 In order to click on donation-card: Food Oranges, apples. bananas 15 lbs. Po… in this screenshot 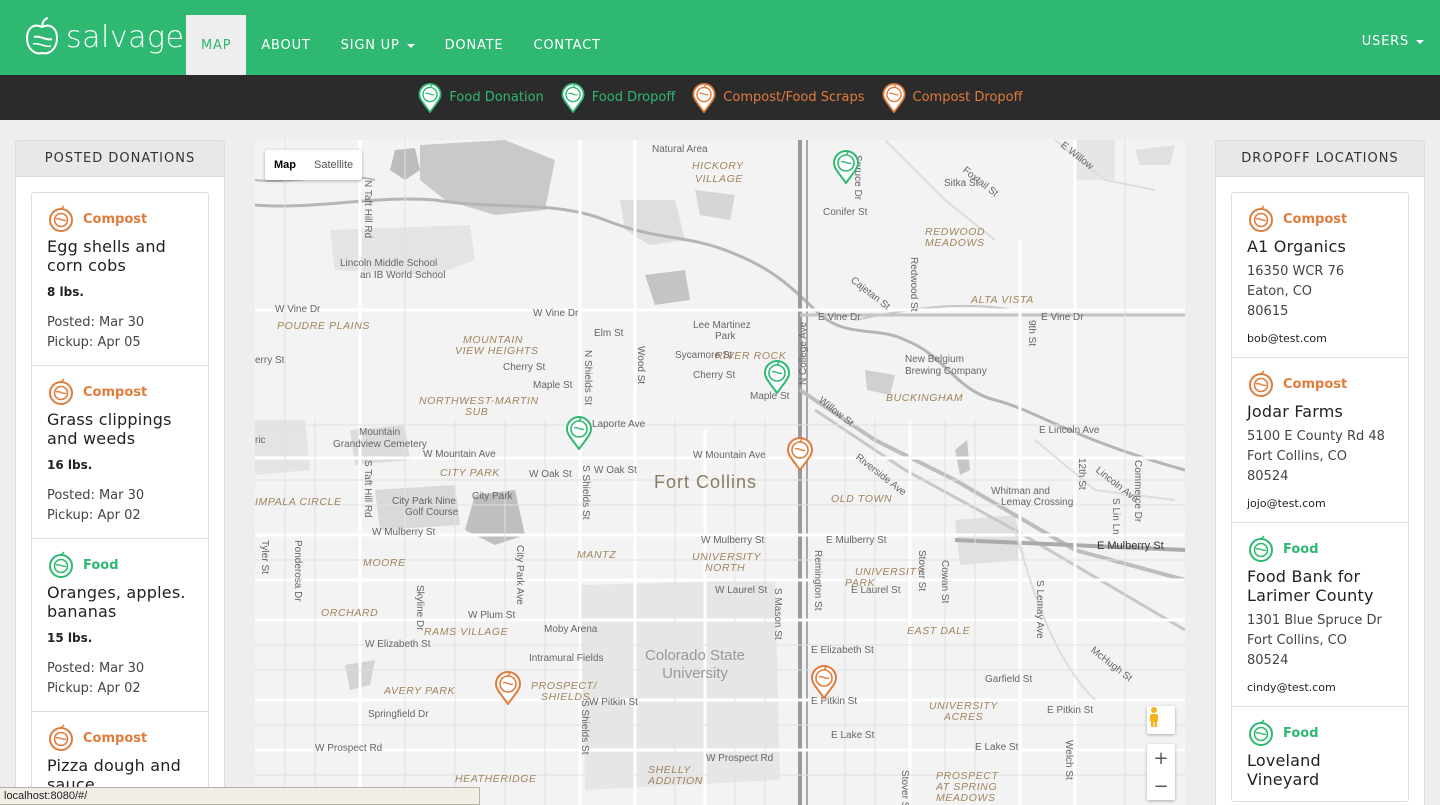, I will do `click(120, 625)`.